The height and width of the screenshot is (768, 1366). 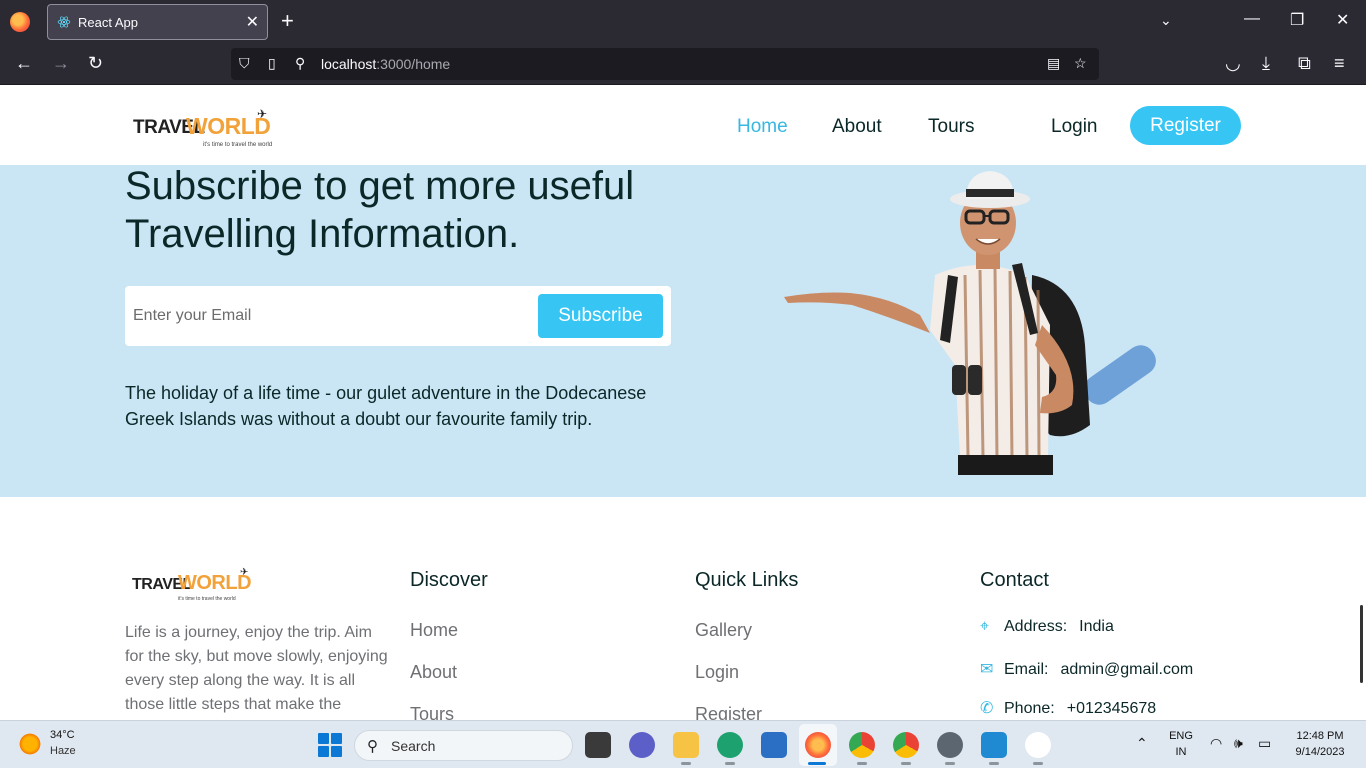 I want to click on email-input, so click(x=328, y=316).